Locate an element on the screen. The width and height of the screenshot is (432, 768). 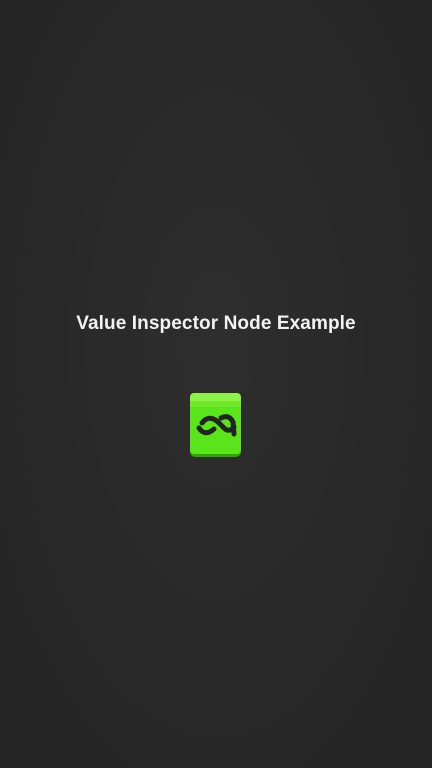
splash-title: Value Inspector Node Example is located at coordinates (216, 323).